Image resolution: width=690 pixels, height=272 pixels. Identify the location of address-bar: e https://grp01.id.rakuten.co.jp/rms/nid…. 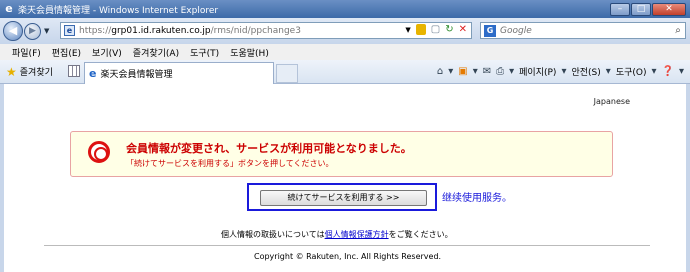
(266, 30).